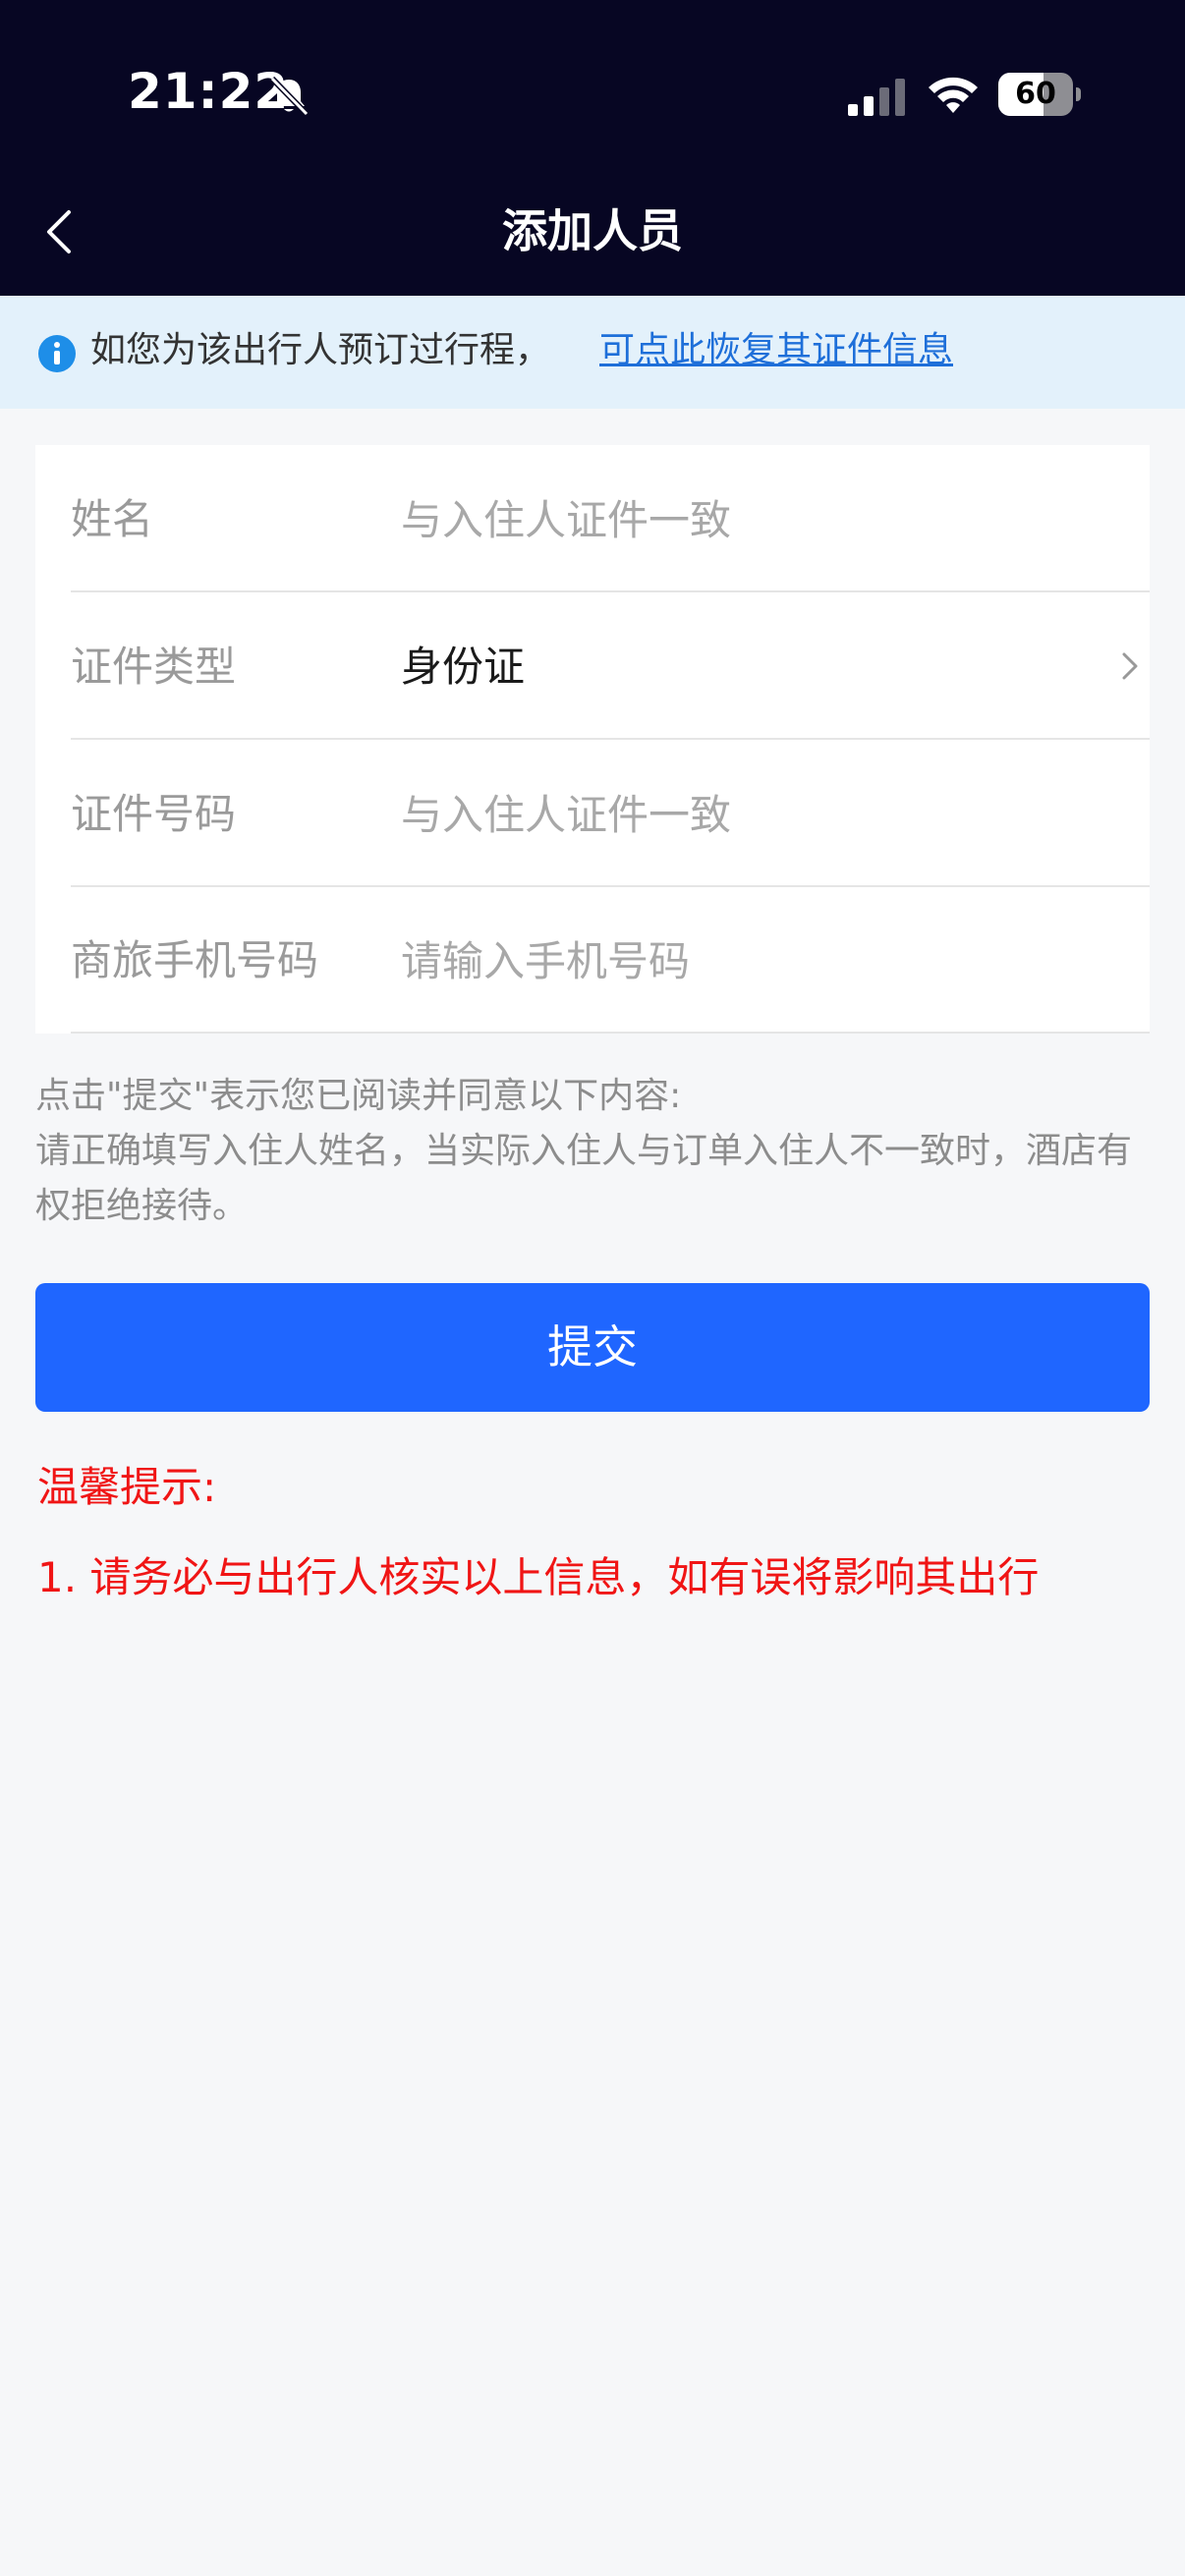  What do you see at coordinates (592, 230) in the screenshot?
I see `page-title: 添加人员` at bounding box center [592, 230].